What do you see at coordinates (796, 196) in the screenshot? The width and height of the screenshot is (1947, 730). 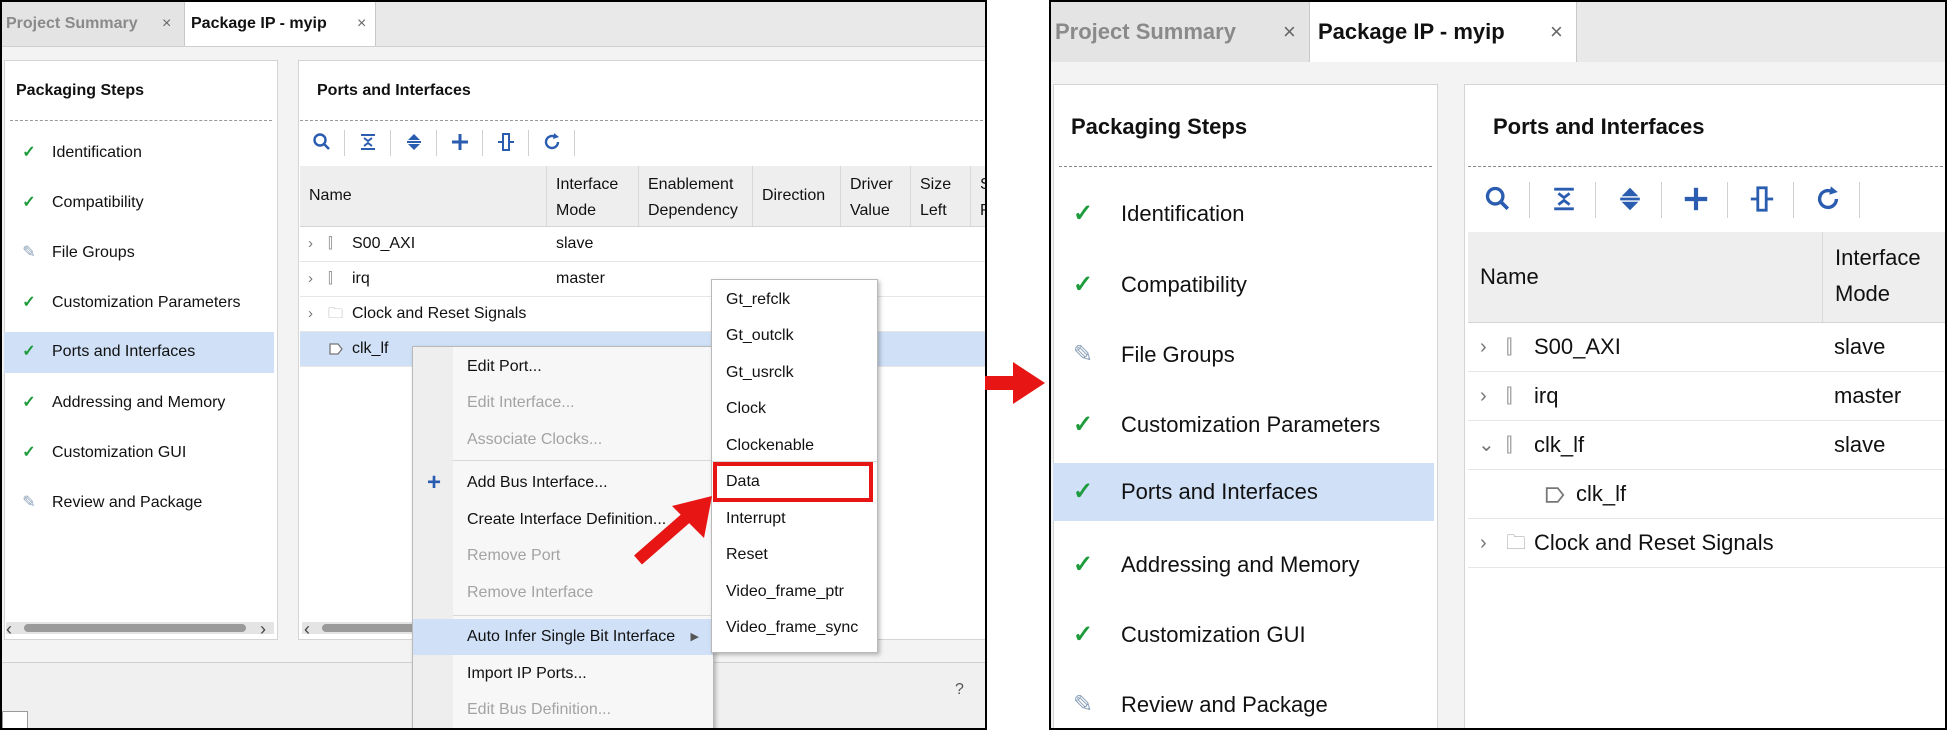 I see `column-direction: Direction` at bounding box center [796, 196].